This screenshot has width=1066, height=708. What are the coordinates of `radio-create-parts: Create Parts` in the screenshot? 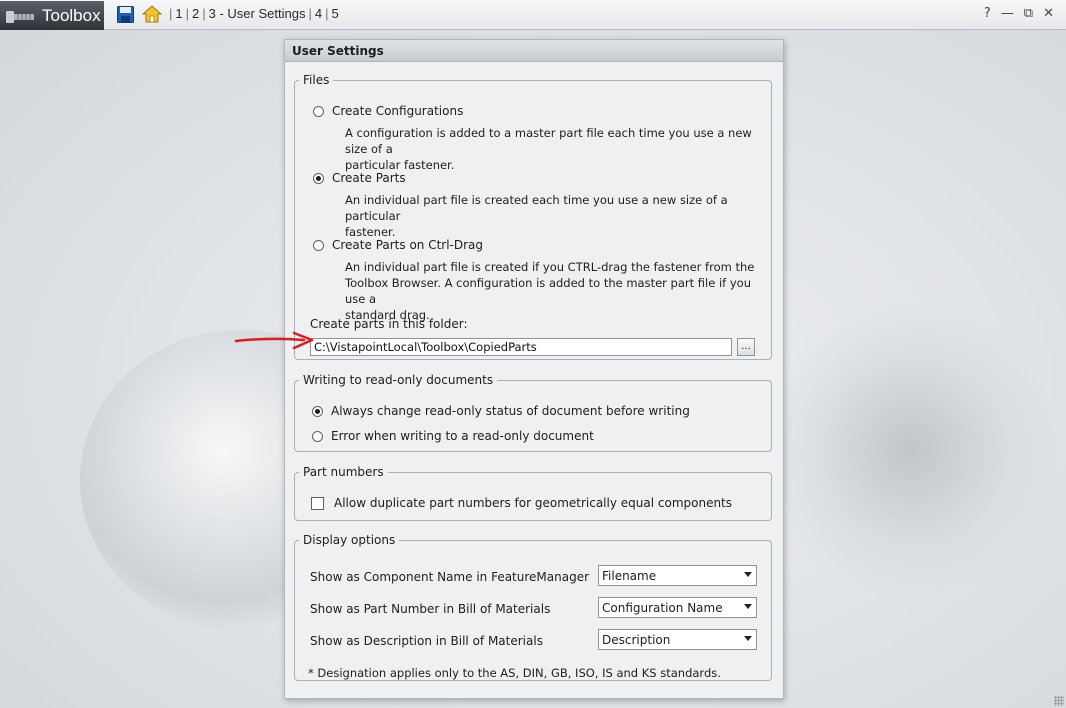 It's located at (359, 178).